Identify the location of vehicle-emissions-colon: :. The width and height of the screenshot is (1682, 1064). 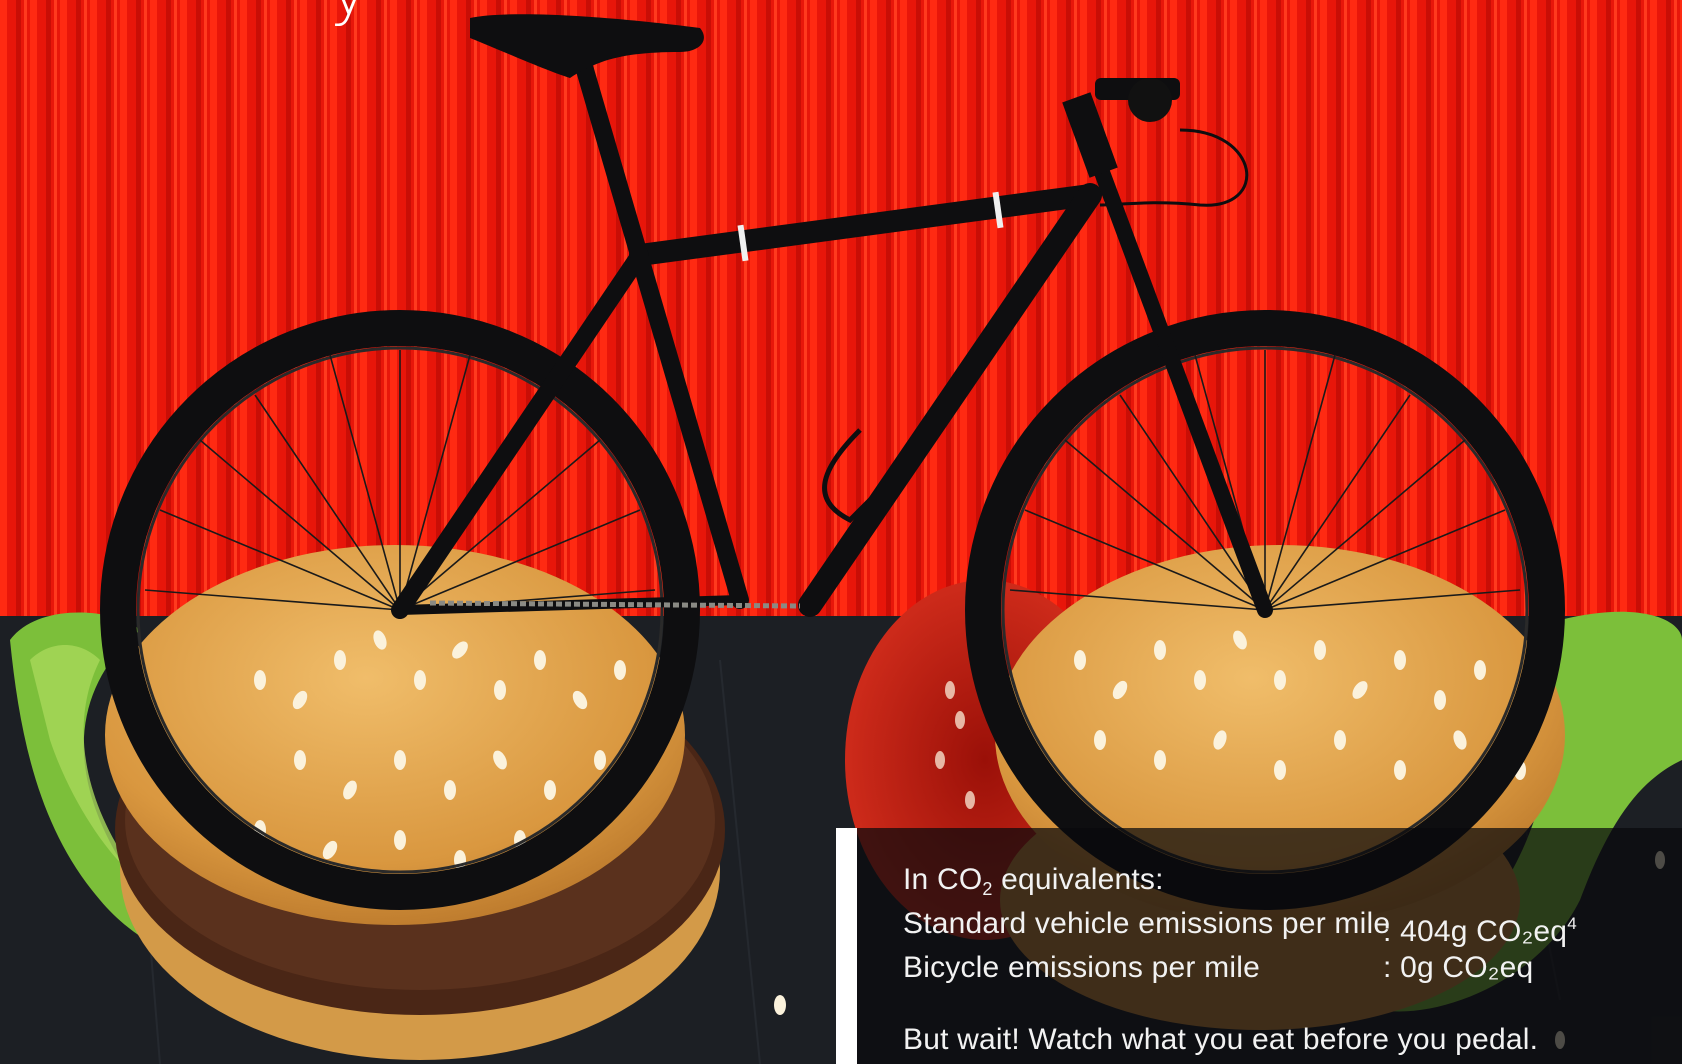
(1387, 931).